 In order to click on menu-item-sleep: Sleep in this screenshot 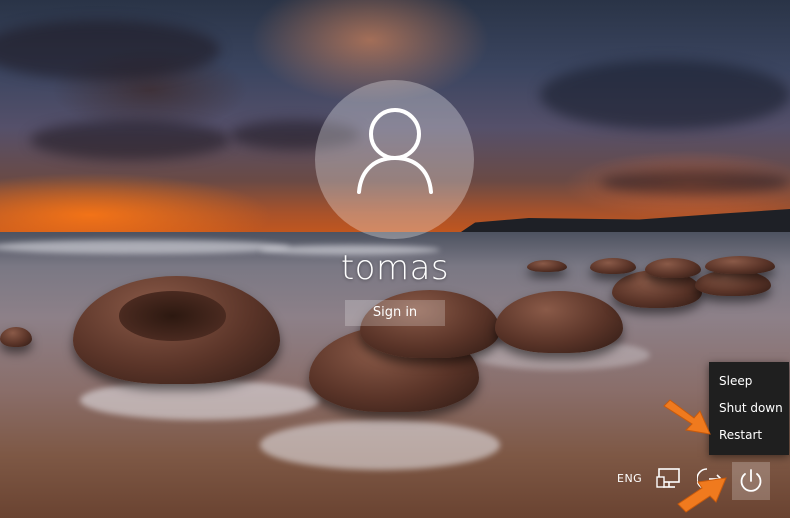, I will do `click(749, 381)`.